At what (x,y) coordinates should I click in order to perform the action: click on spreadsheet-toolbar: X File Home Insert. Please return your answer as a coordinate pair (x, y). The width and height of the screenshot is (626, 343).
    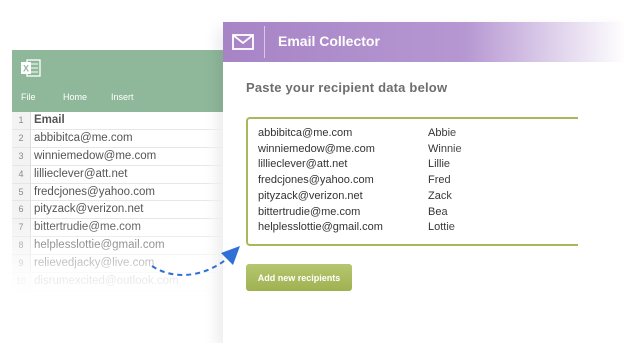
    Looking at the image, I should click on (118, 81).